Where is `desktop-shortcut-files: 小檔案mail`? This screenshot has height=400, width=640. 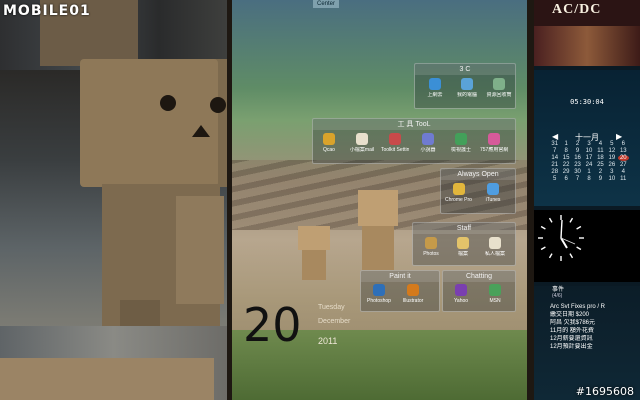 desktop-shortcut-files: 小檔案mail is located at coordinates (362, 143).